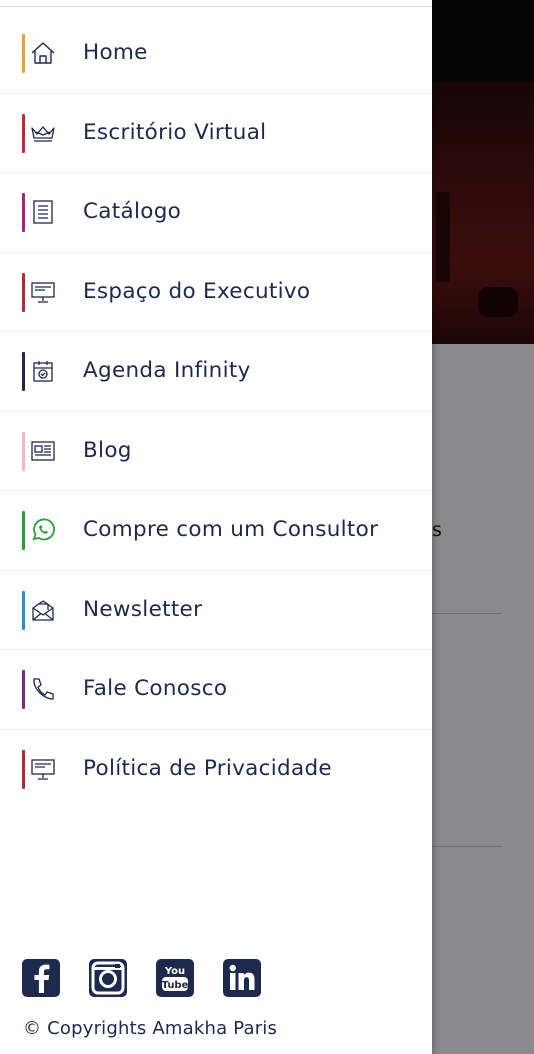 This screenshot has width=534, height=1054. Describe the element at coordinates (43, 610) in the screenshot. I see `envelope-icon` at that location.